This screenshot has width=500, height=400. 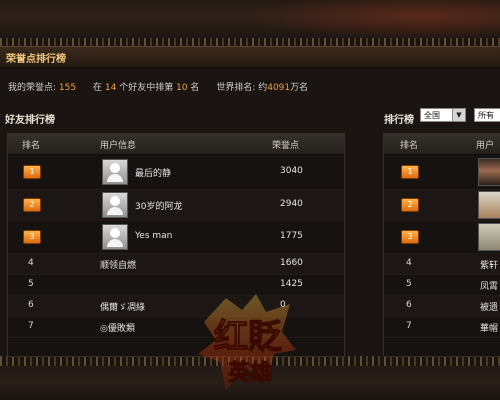 What do you see at coordinates (31, 146) in the screenshot?
I see `header-rank: 排名` at bounding box center [31, 146].